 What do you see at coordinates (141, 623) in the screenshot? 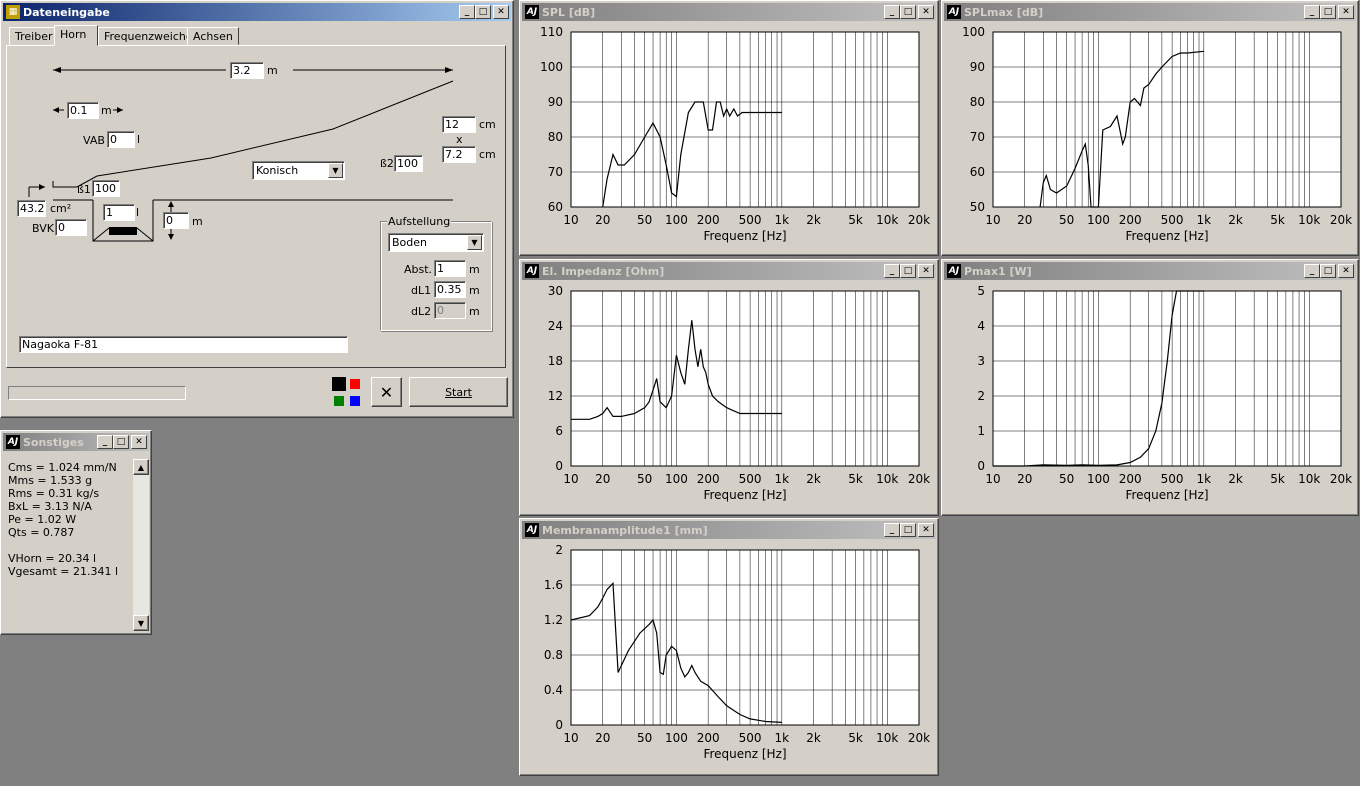
I see `scroll-down-button: ▼` at bounding box center [141, 623].